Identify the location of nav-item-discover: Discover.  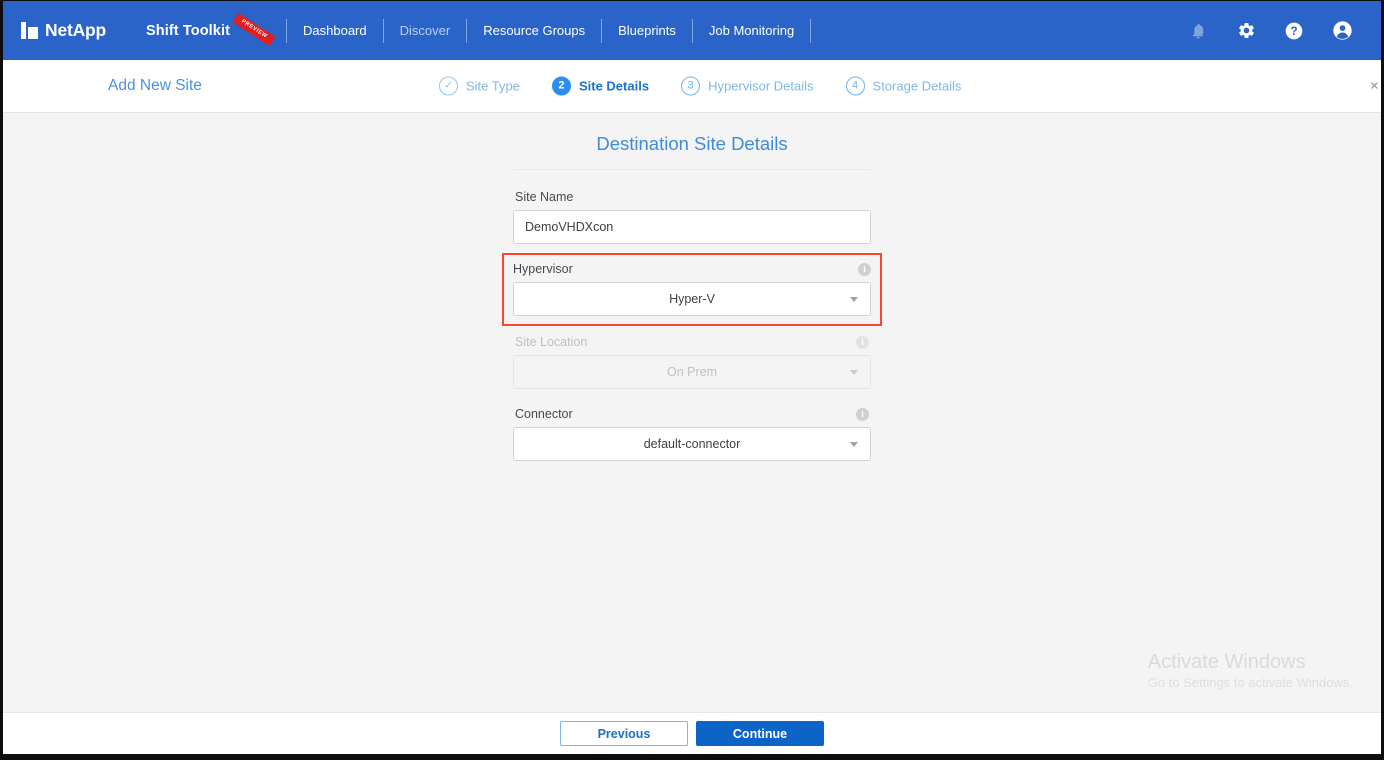
(425, 30).